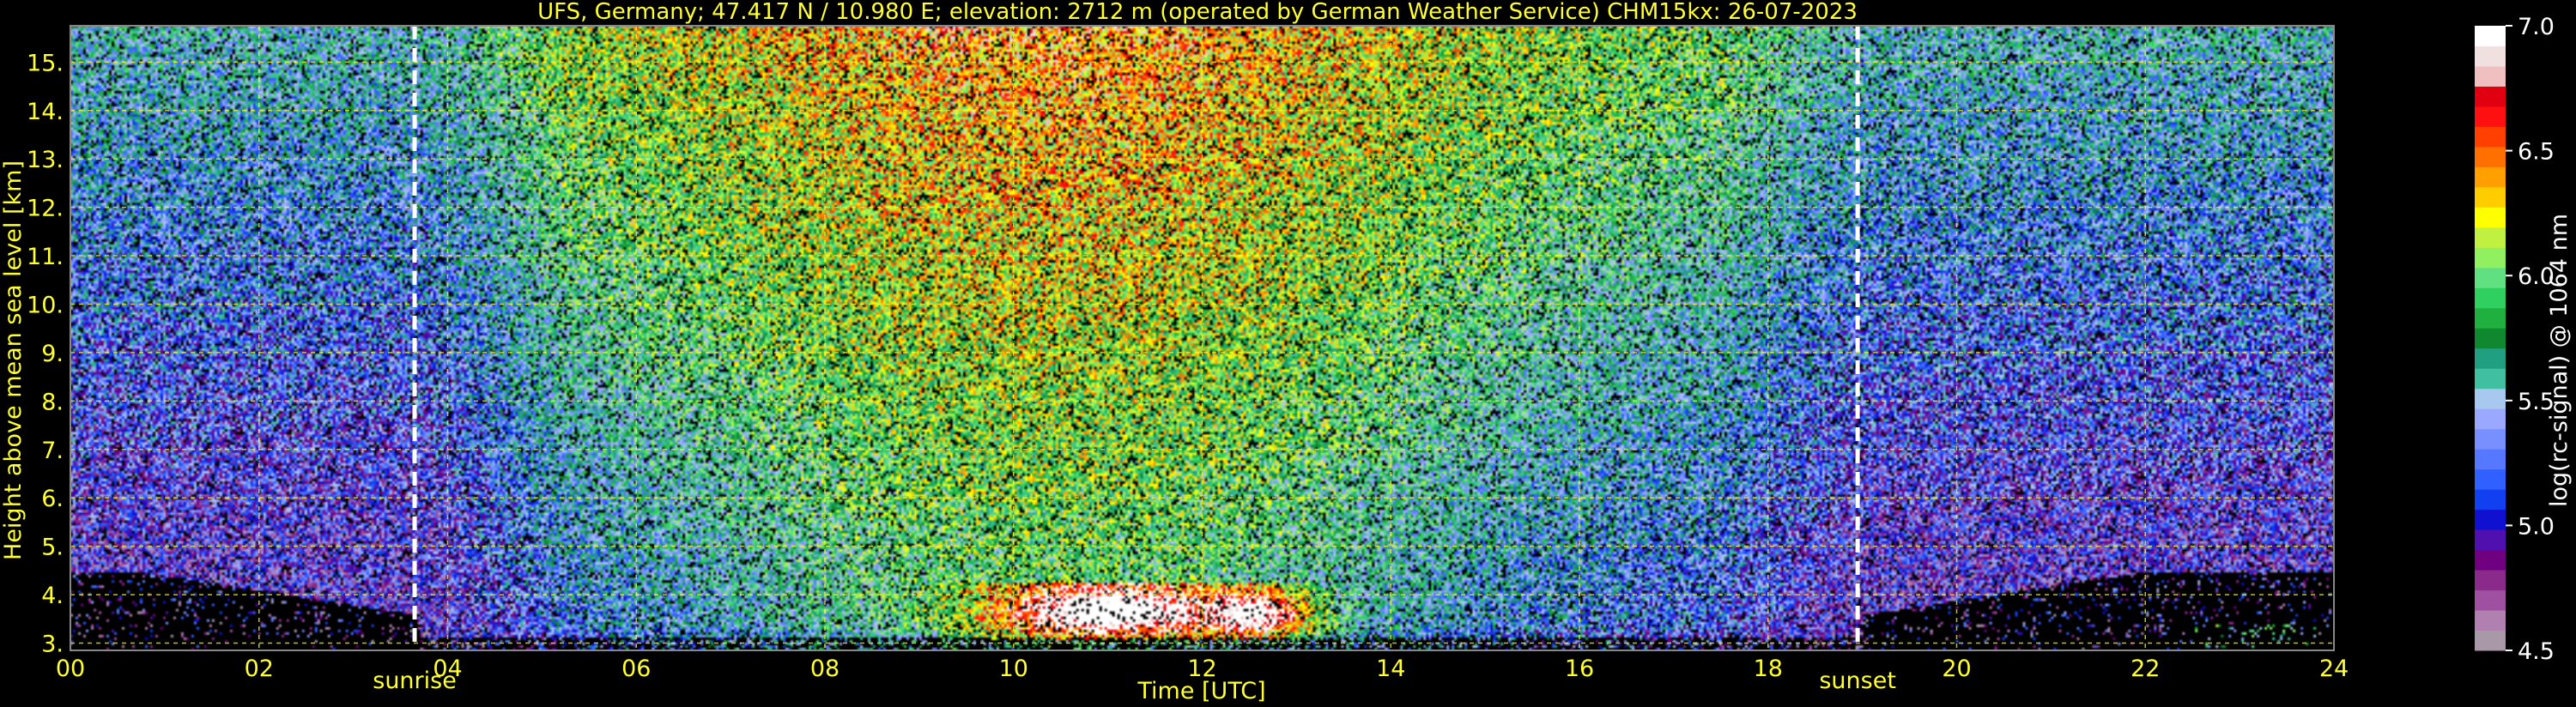 Image resolution: width=2576 pixels, height=707 pixels. I want to click on colorbar-tick-label: 7.0, so click(2536, 27).